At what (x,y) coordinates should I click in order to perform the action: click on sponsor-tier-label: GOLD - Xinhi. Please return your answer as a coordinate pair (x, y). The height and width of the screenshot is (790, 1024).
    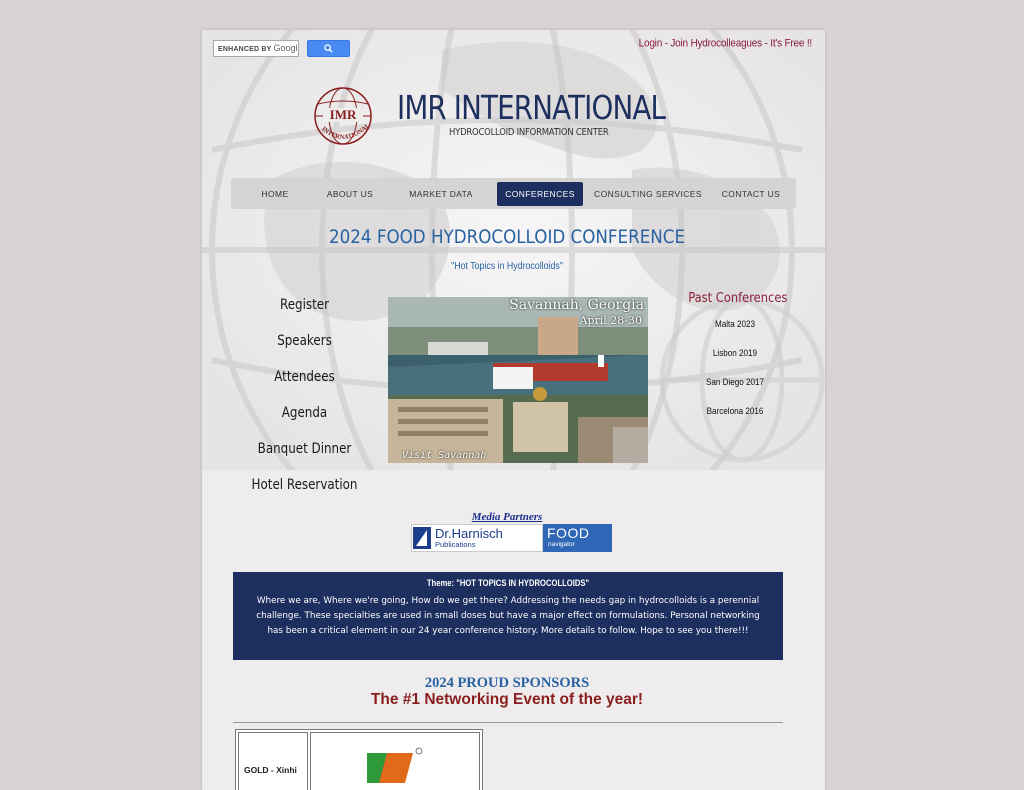
    Looking at the image, I should click on (270, 770).